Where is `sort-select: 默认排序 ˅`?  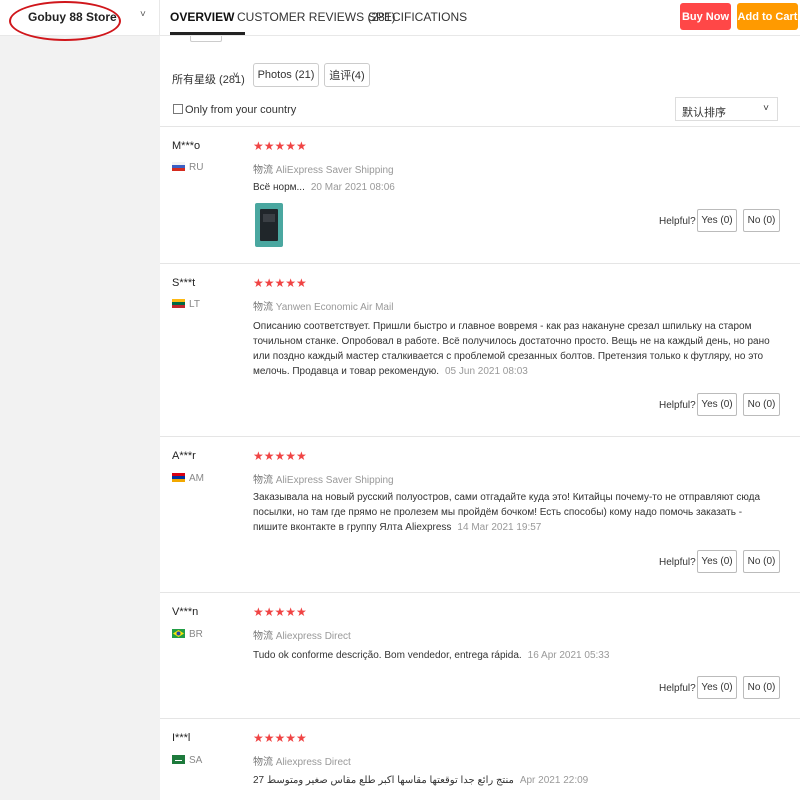
sort-select: 默认排序 ˅ is located at coordinates (726, 109).